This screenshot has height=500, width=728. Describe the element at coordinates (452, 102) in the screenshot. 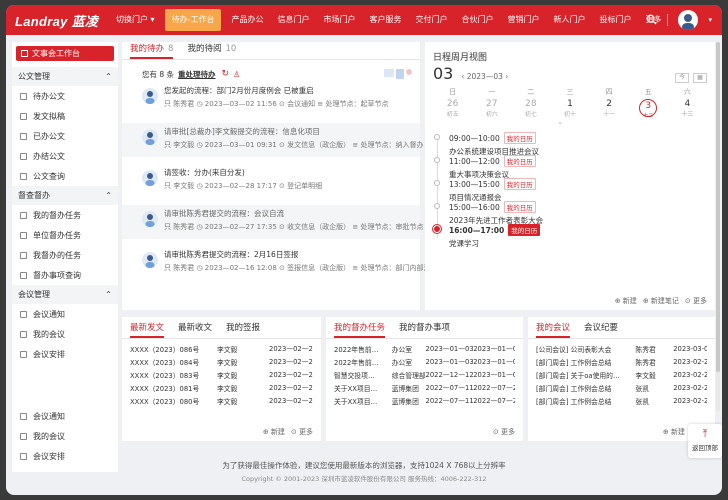

I see `calendar-day: 日 26 初五` at that location.